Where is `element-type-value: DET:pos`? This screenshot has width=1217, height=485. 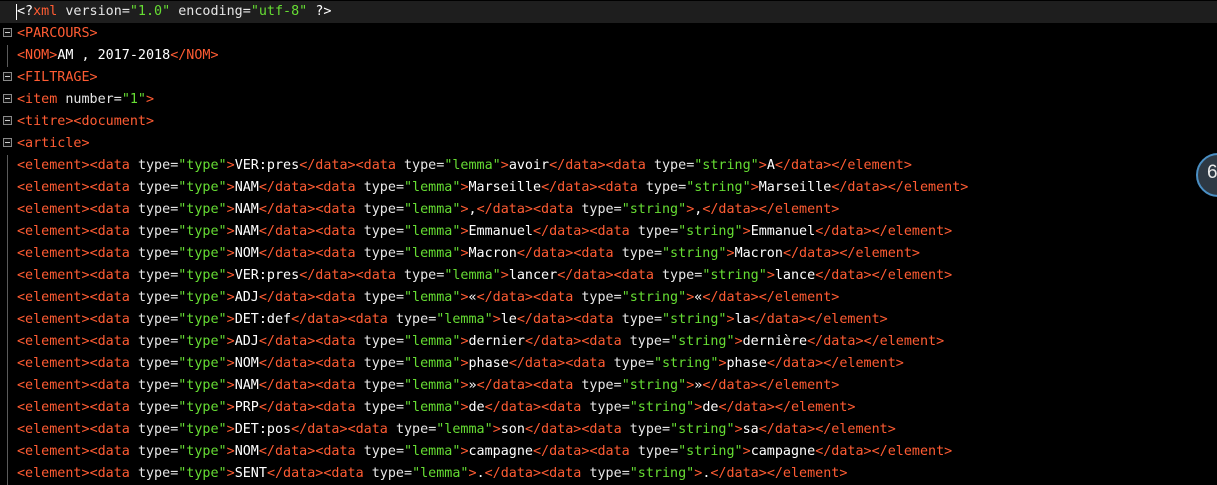 element-type-value: DET:pos is located at coordinates (263, 429).